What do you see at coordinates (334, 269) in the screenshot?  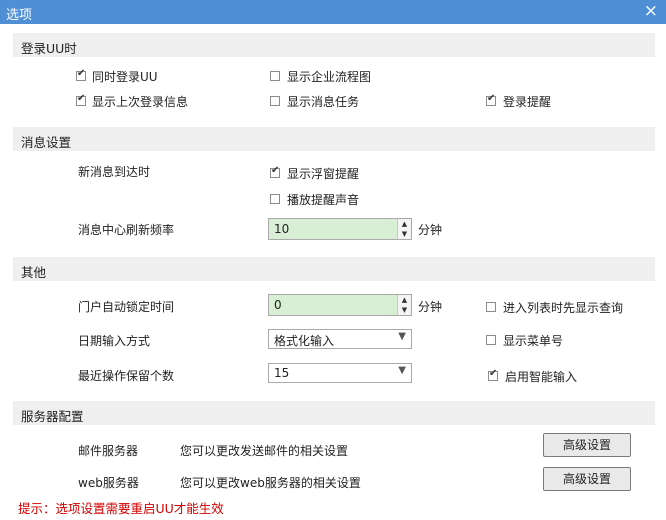 I see `section-header-other: 其他` at bounding box center [334, 269].